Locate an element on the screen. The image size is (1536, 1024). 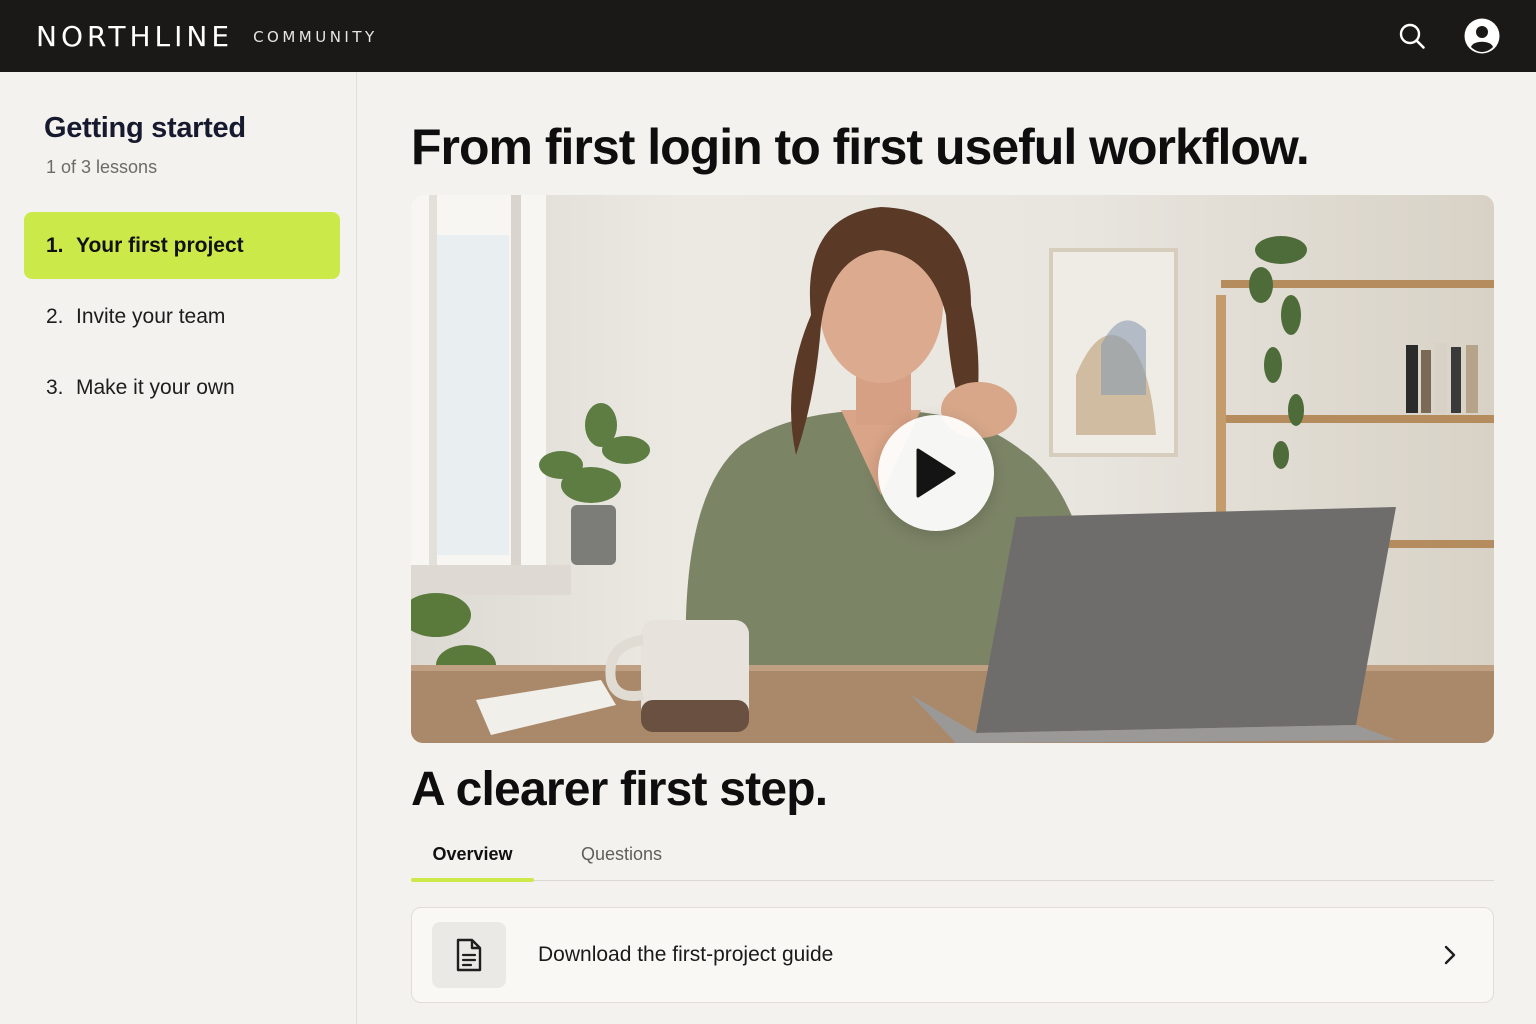
lesson-label: Invite your team is located at coordinates (151, 316).